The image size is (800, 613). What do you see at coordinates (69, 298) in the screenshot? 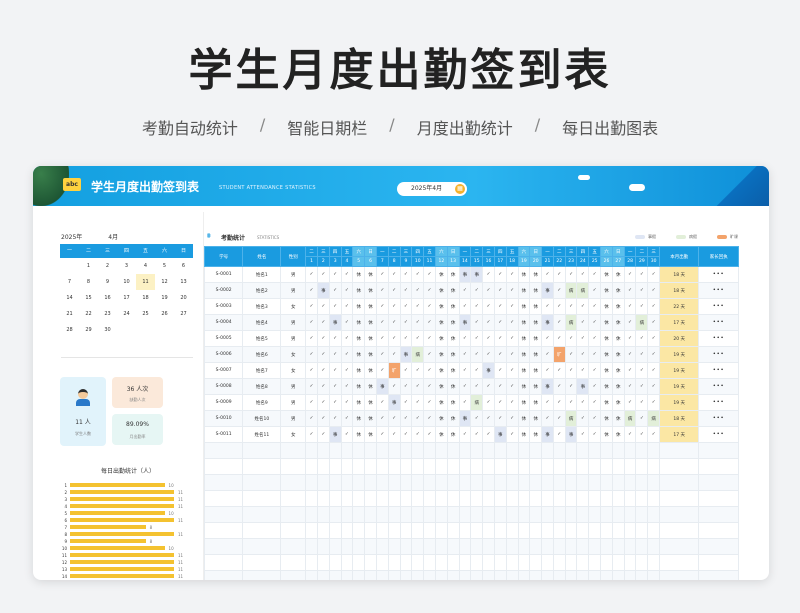
I see `calendar-day: 14` at bounding box center [69, 298].